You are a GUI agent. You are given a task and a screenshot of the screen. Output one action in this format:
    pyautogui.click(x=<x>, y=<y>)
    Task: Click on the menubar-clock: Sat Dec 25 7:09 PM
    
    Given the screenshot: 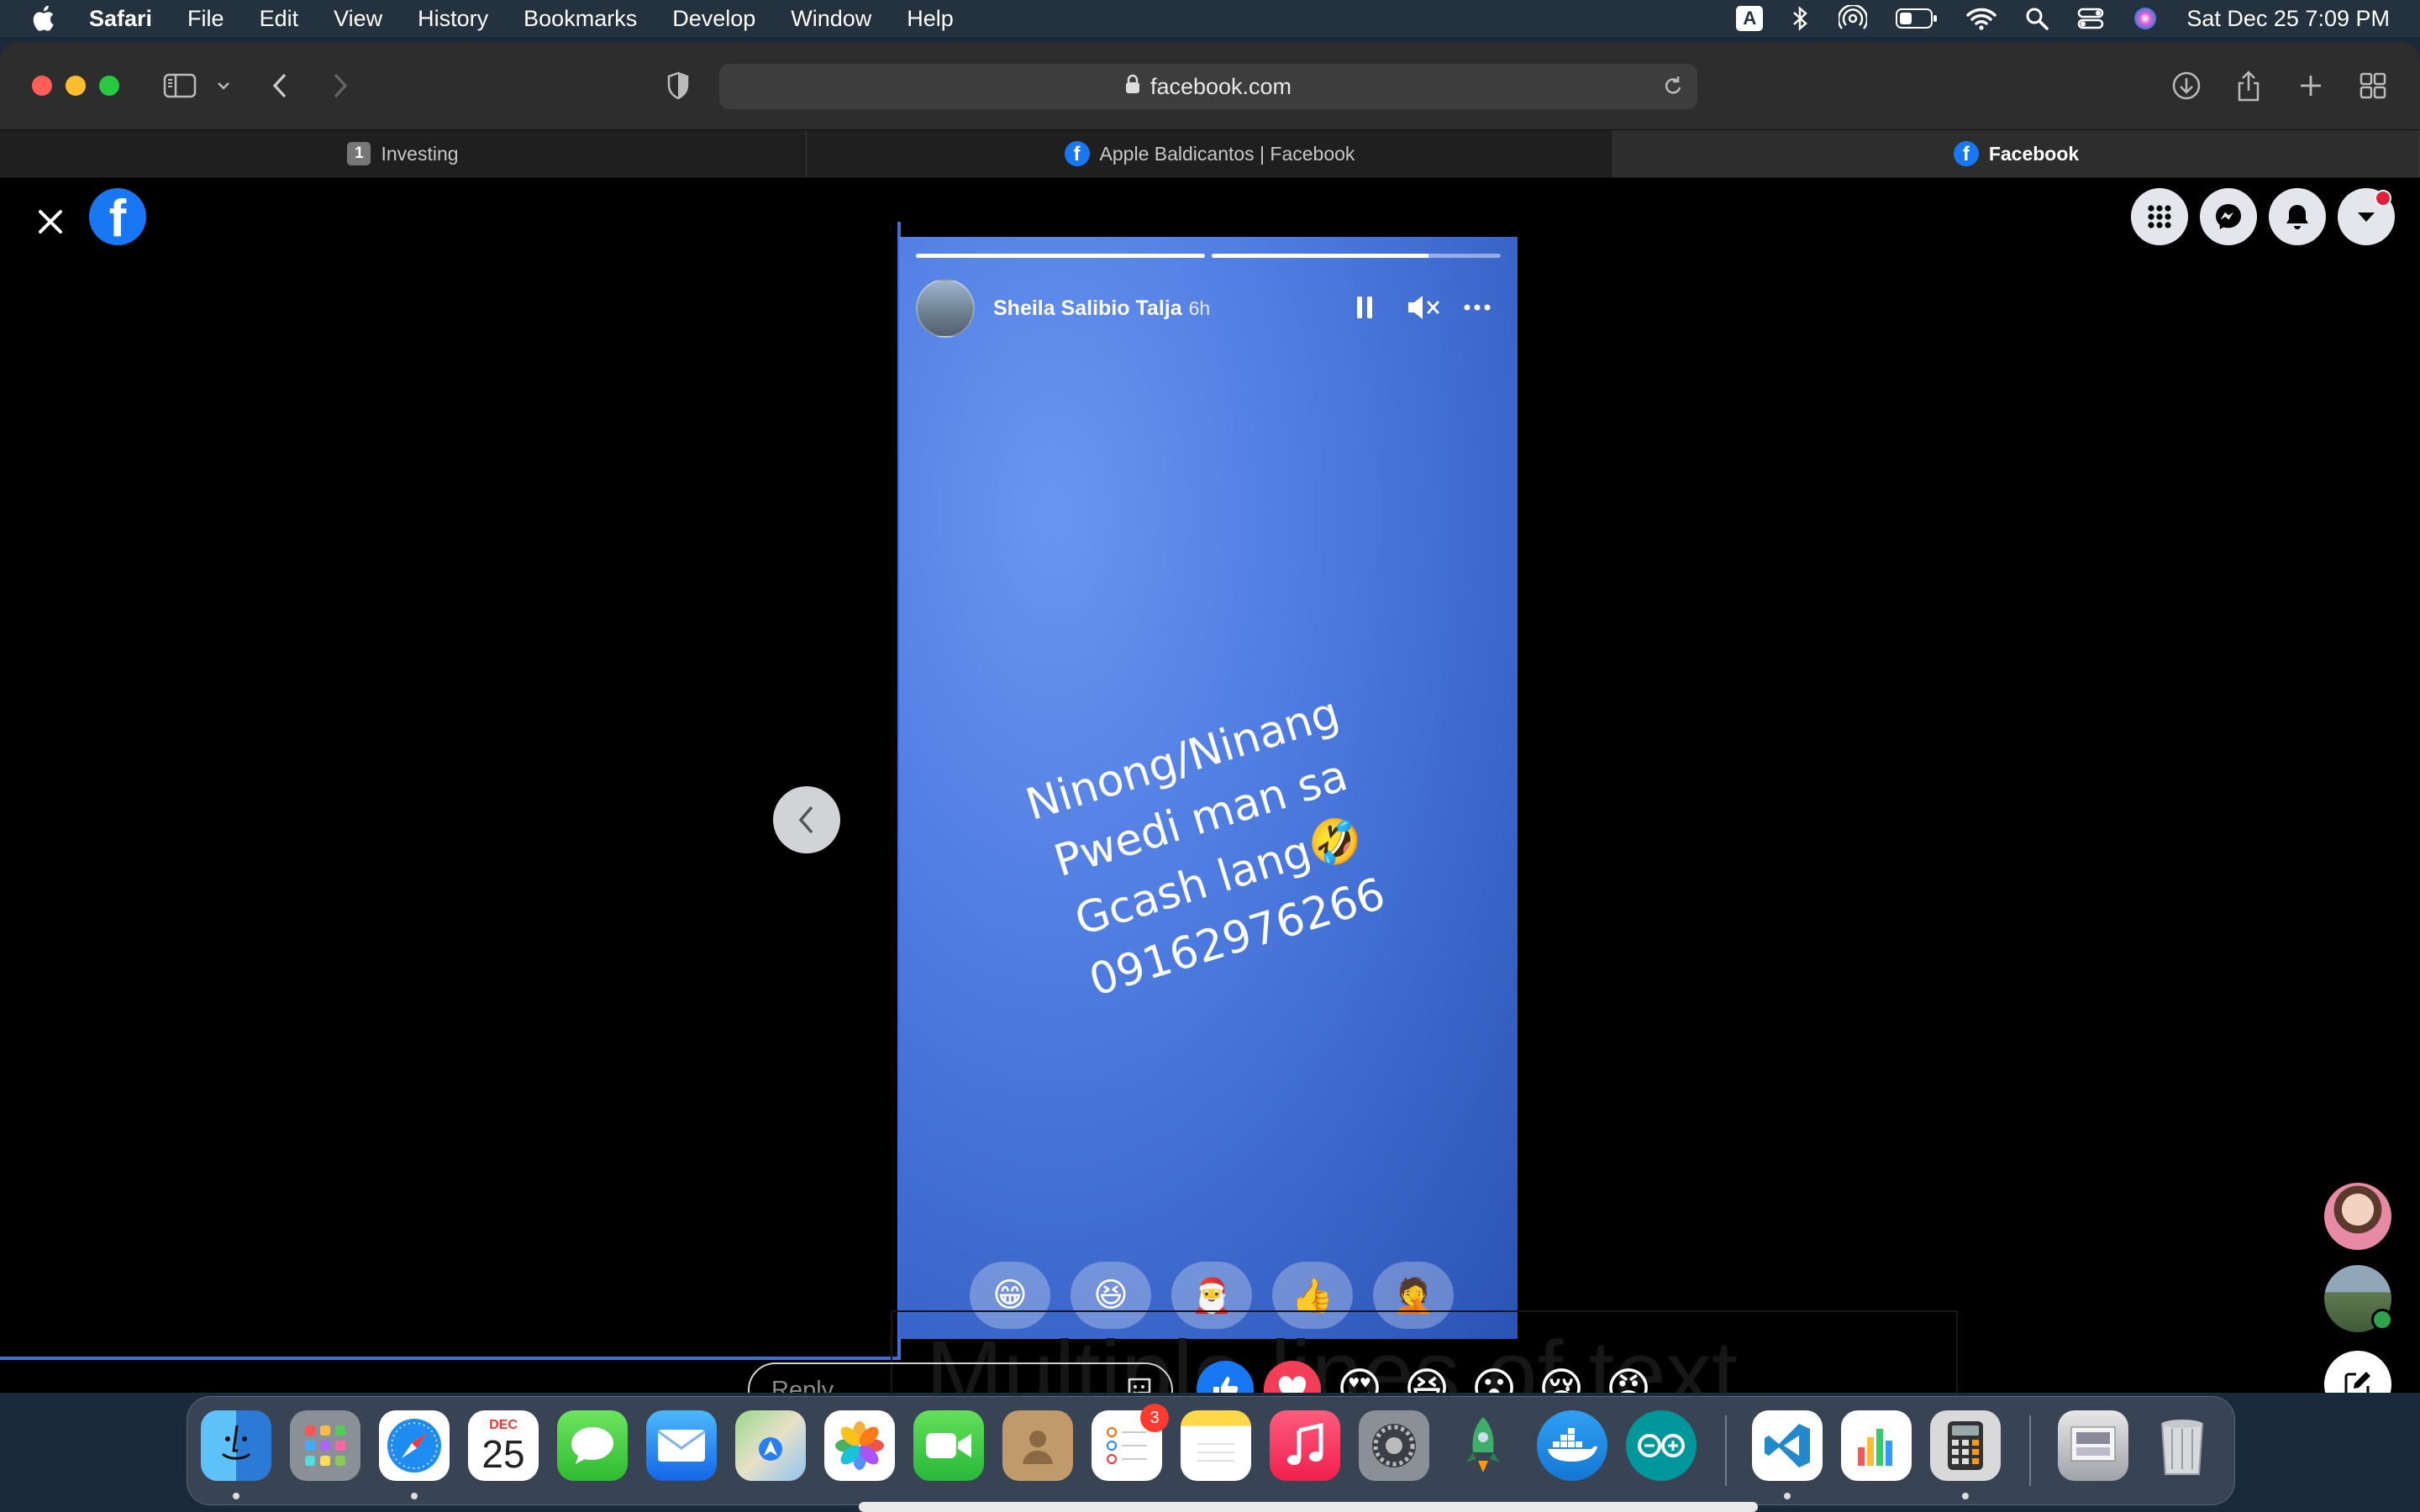 What is the action you would take?
    pyautogui.click(x=2288, y=19)
    